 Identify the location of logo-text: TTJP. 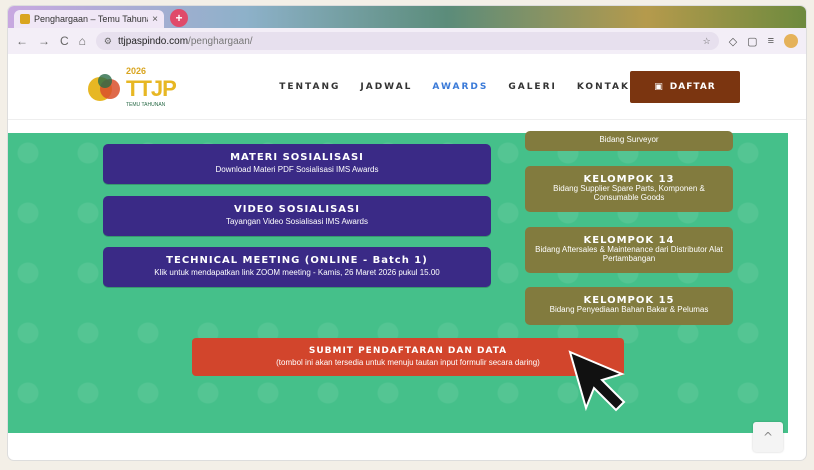
(151, 88).